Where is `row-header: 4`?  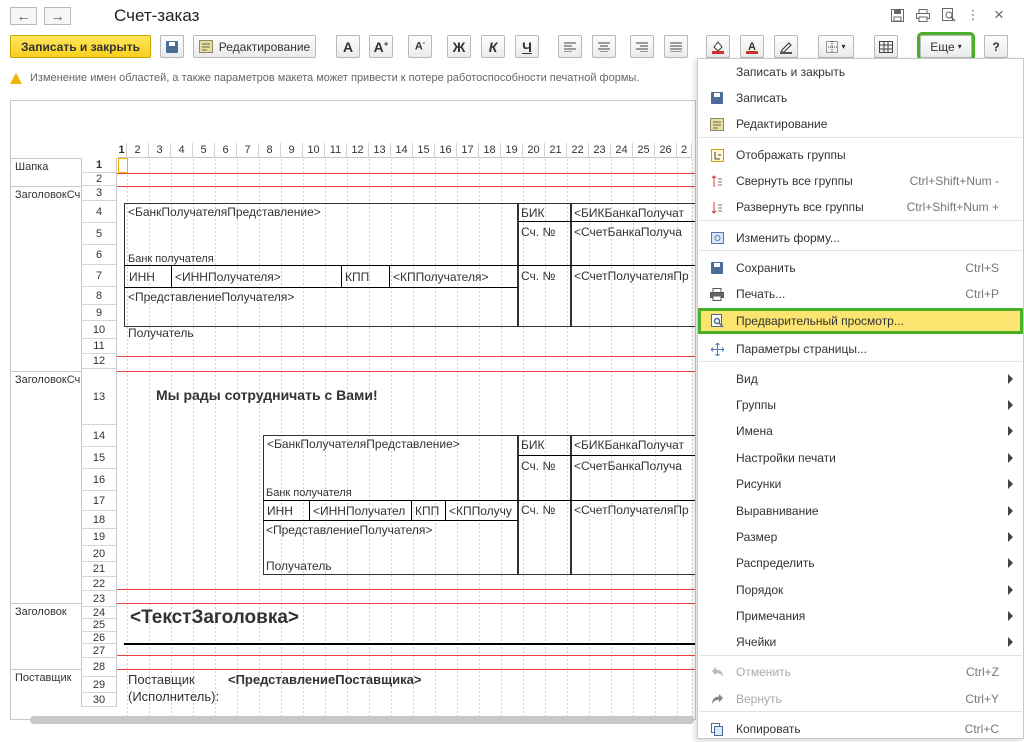
row-header: 4 is located at coordinates (99, 212).